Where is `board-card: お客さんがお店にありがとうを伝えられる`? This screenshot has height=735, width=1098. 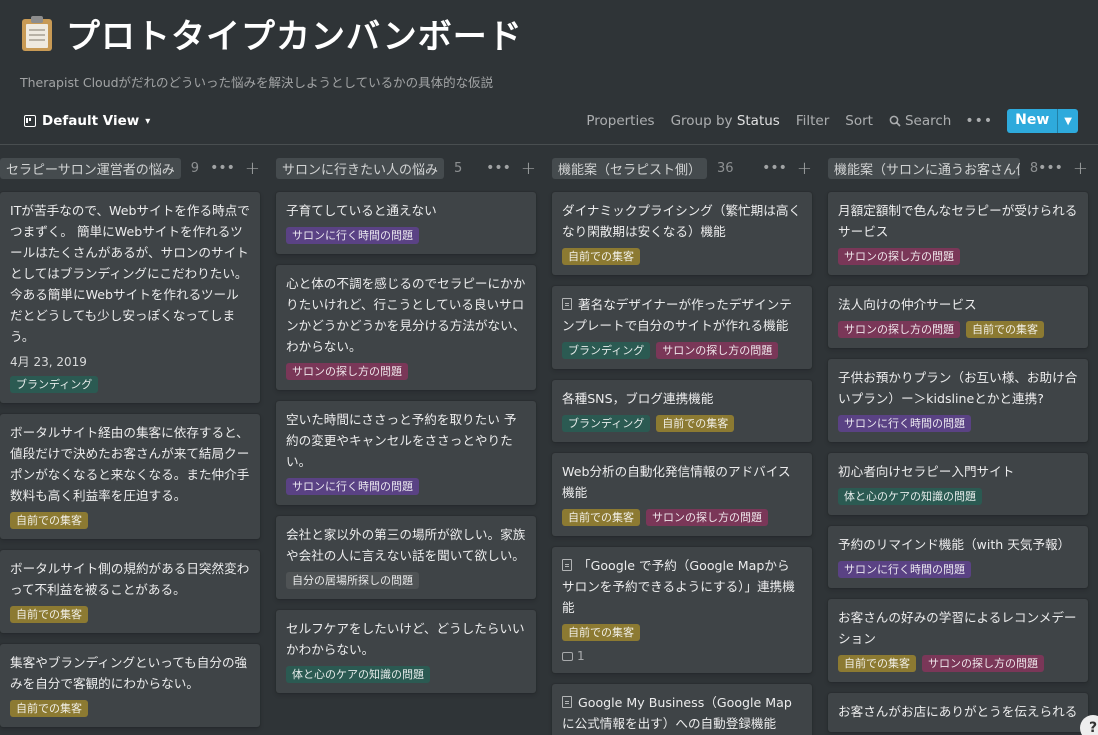
board-card: お客さんがお店にありがとうを伝えられる is located at coordinates (958, 712).